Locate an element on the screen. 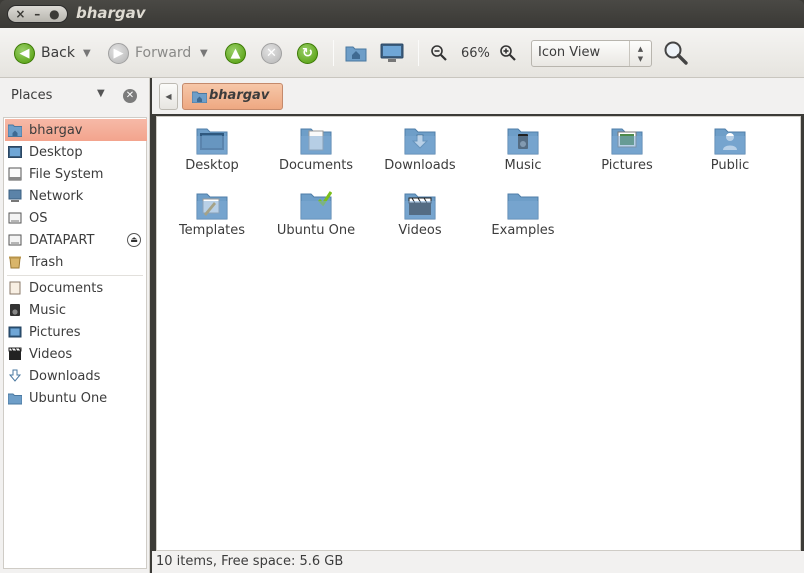 This screenshot has height=573, width=804. toolbar-separator is located at coordinates (333, 53).